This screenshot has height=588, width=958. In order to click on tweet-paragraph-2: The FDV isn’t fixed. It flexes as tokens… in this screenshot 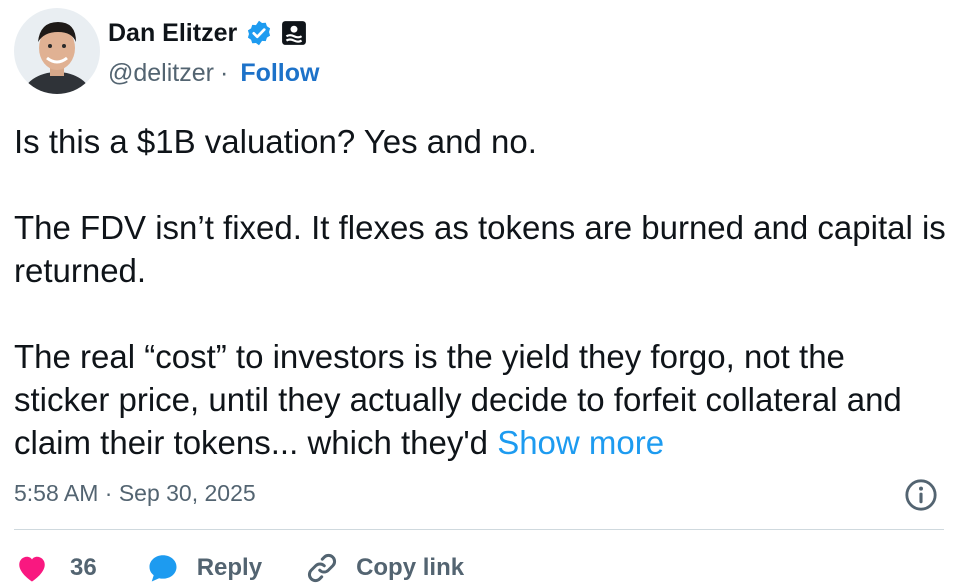, I will do `click(480, 249)`.